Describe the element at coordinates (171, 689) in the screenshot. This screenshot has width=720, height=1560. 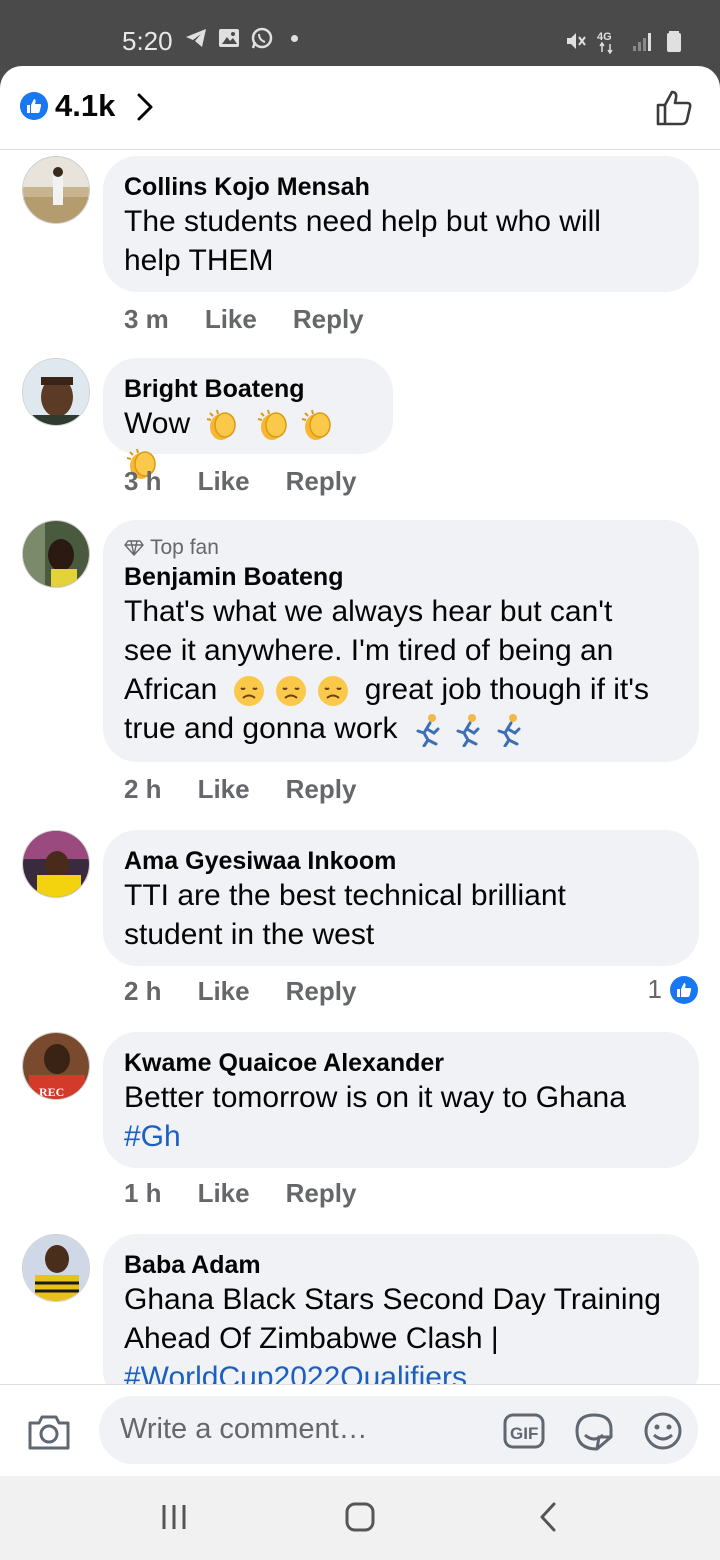
I see `comment-text-part: African` at that location.